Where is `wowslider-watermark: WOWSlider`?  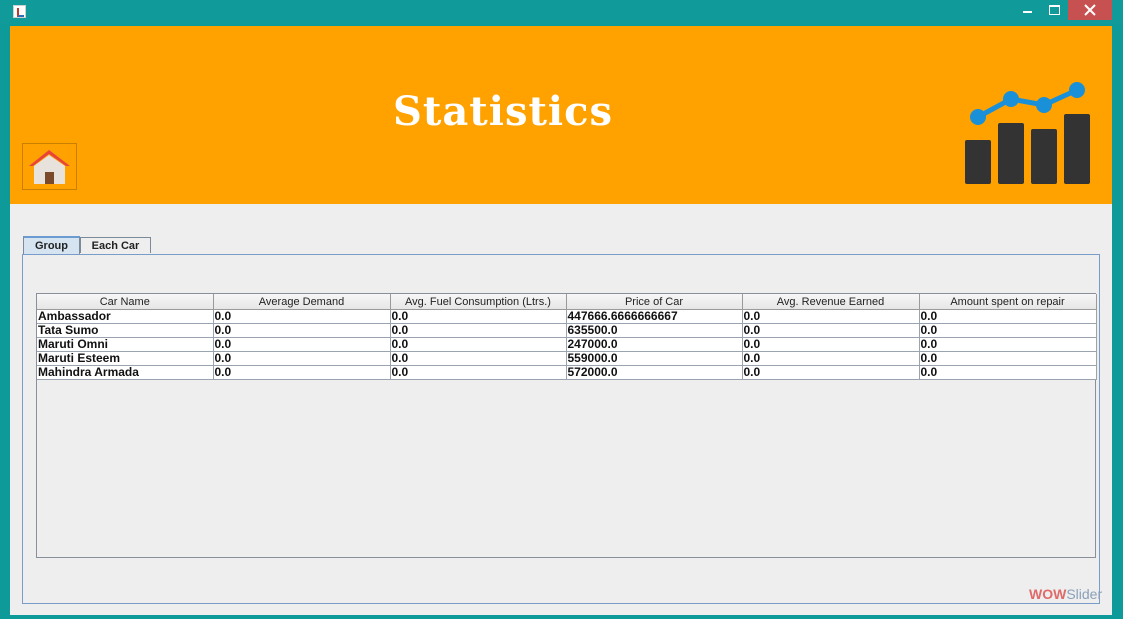 wowslider-watermark: WOWSlider is located at coordinates (1066, 594).